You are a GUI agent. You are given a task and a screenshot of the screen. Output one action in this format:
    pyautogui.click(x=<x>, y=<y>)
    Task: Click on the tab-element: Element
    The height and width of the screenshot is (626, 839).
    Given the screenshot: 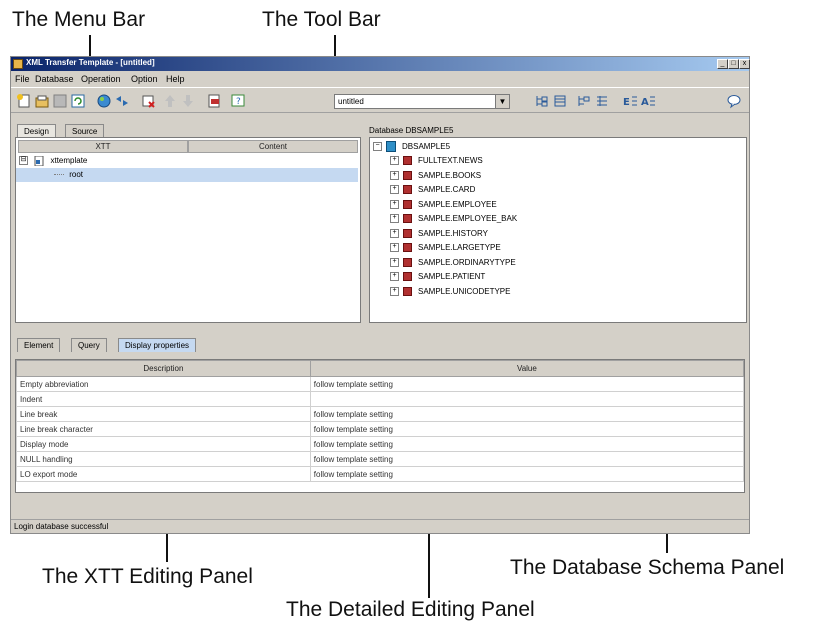 What is the action you would take?
    pyautogui.click(x=39, y=345)
    